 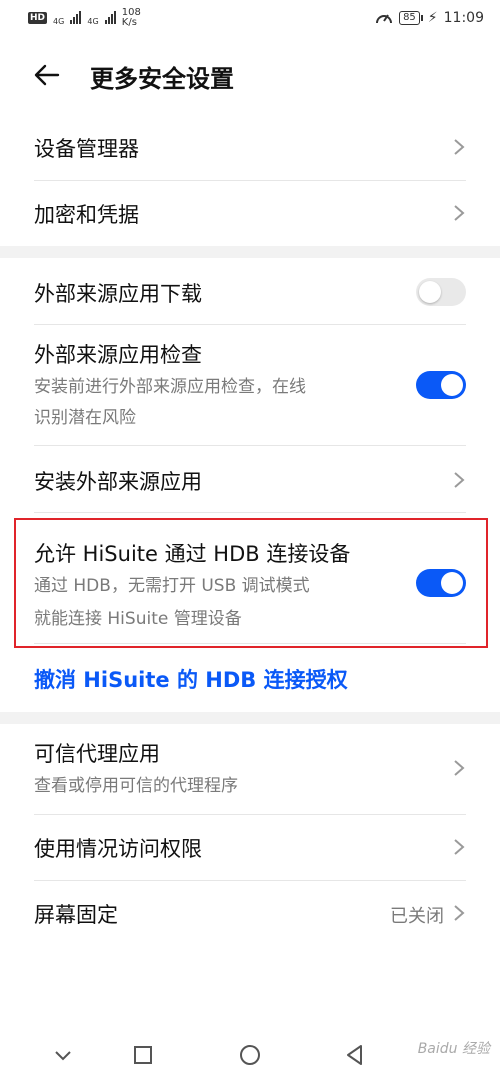 I want to click on screen-pinning-item: 屏幕固定 已关闭, so click(x=250, y=913).